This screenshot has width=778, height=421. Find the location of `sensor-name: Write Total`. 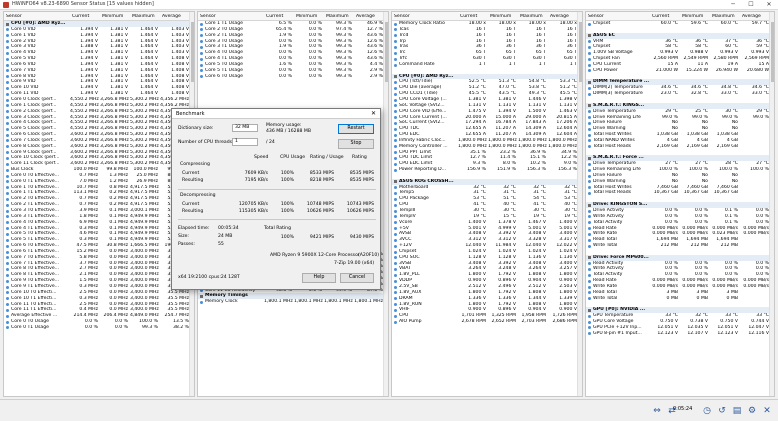

sensor-name: Write Total is located at coordinates (618, 299).